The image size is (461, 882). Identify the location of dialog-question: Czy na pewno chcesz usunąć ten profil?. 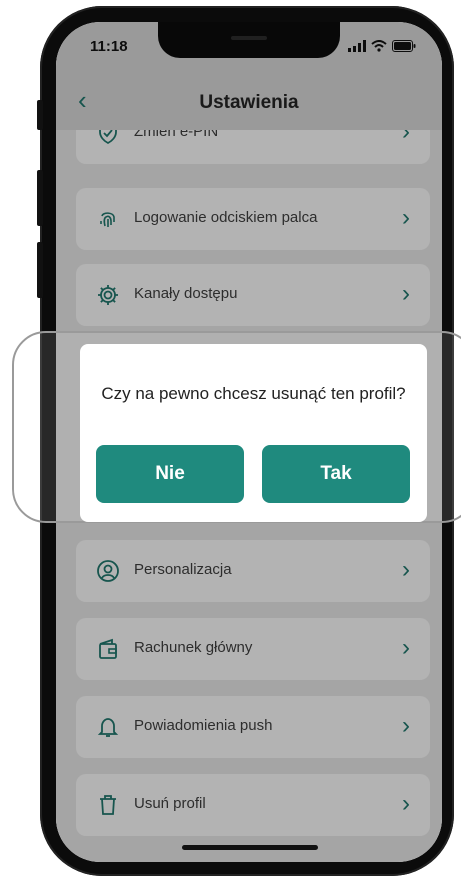
(253, 393).